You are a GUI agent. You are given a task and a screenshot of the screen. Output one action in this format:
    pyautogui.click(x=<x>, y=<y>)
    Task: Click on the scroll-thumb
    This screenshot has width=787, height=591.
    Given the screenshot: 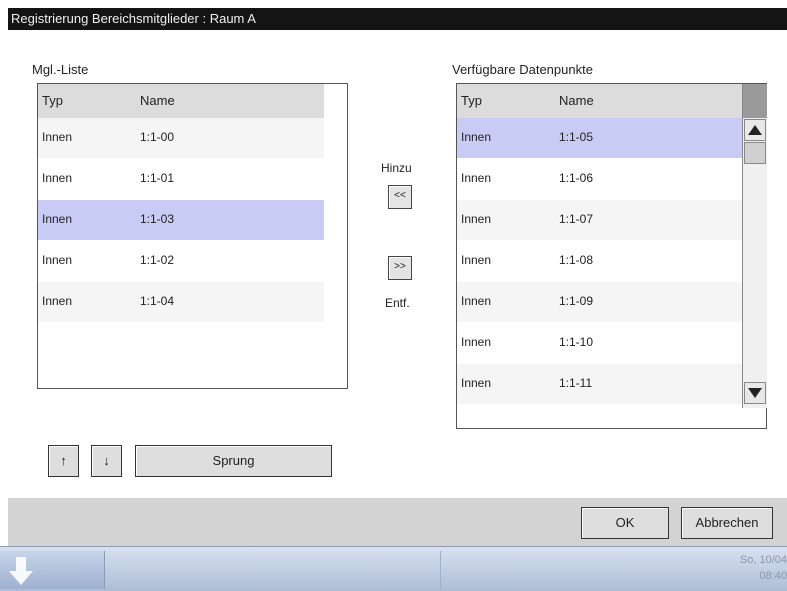 What is the action you would take?
    pyautogui.click(x=755, y=153)
    